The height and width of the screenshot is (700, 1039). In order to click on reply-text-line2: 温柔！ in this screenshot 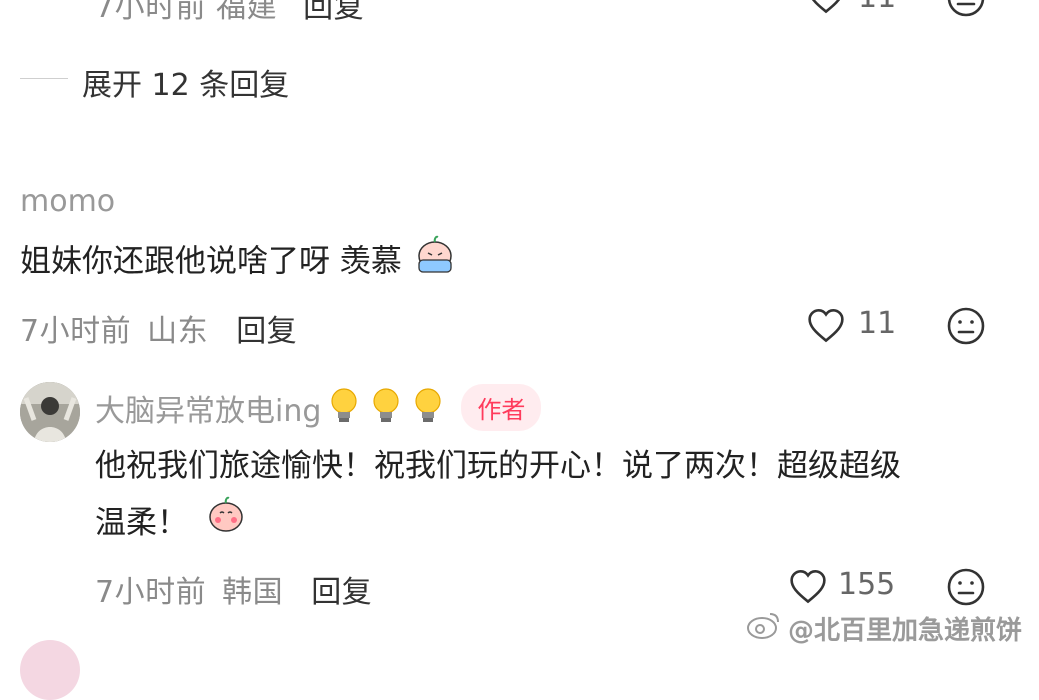, I will do `click(141, 523)`.